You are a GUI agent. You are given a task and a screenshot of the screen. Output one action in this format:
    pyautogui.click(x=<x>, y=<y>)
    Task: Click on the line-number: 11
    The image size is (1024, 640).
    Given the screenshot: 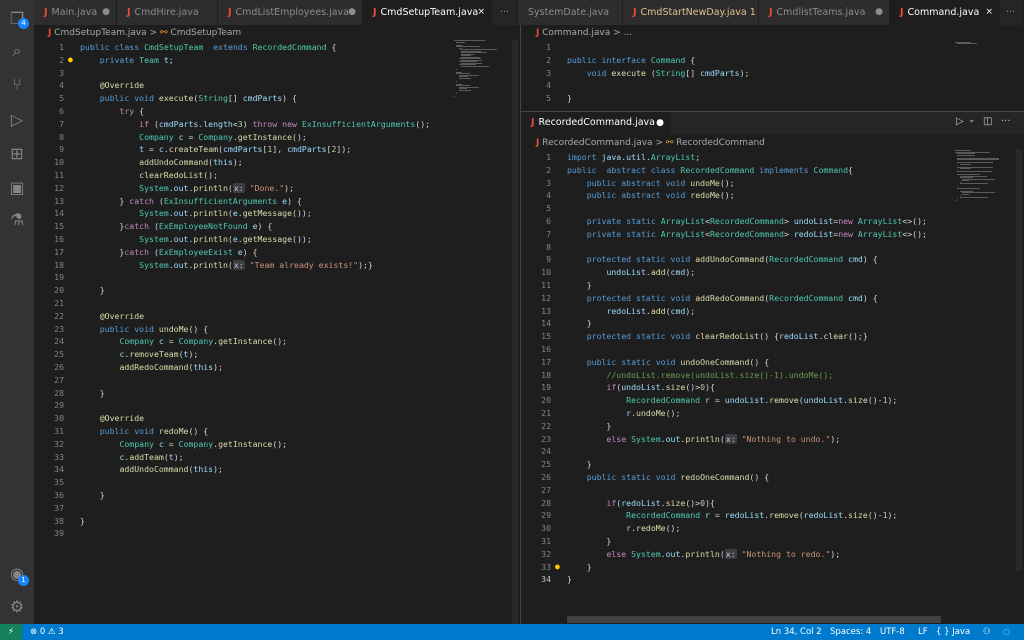 What is the action you would take?
    pyautogui.click(x=49, y=175)
    